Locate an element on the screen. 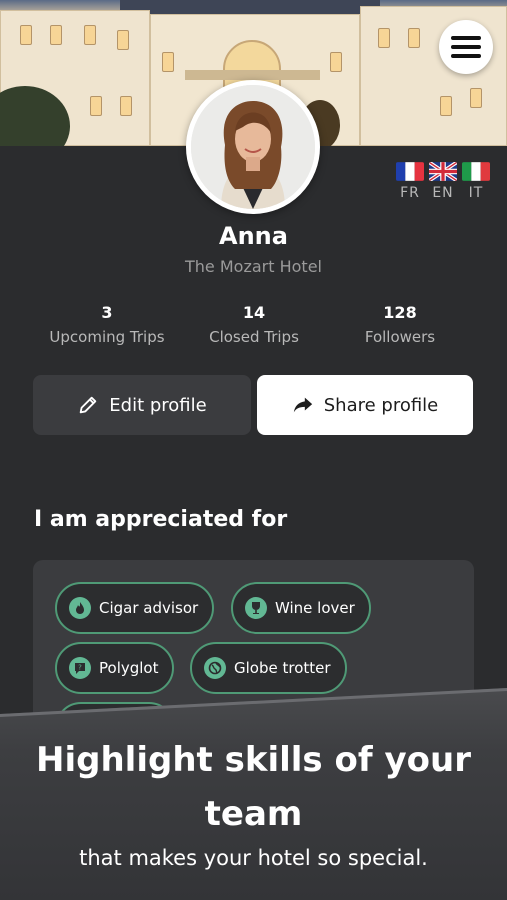 This screenshot has width=507, height=900. share-profile-button: Share profile is located at coordinates (365, 405).